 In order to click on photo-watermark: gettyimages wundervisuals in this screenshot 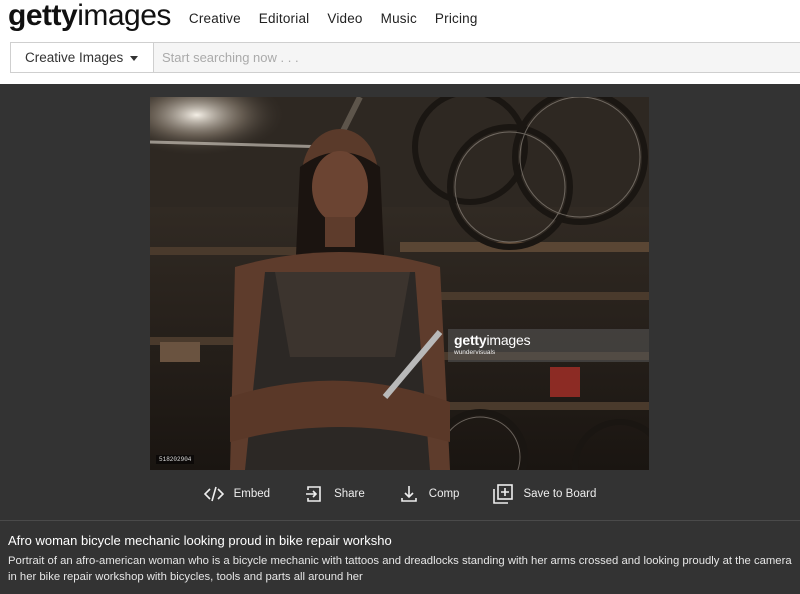, I will do `click(548, 345)`.